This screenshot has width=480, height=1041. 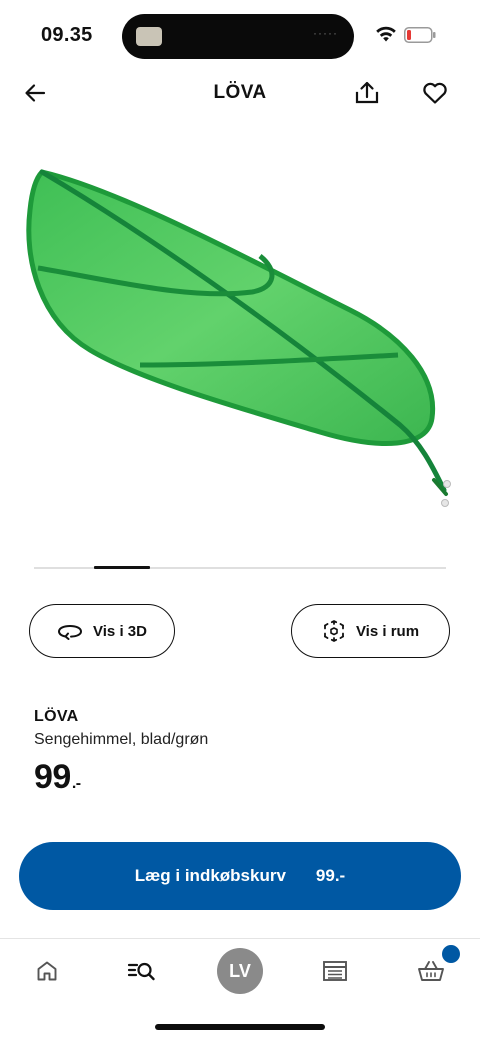 I want to click on rotate-3d-icon, so click(x=70, y=632).